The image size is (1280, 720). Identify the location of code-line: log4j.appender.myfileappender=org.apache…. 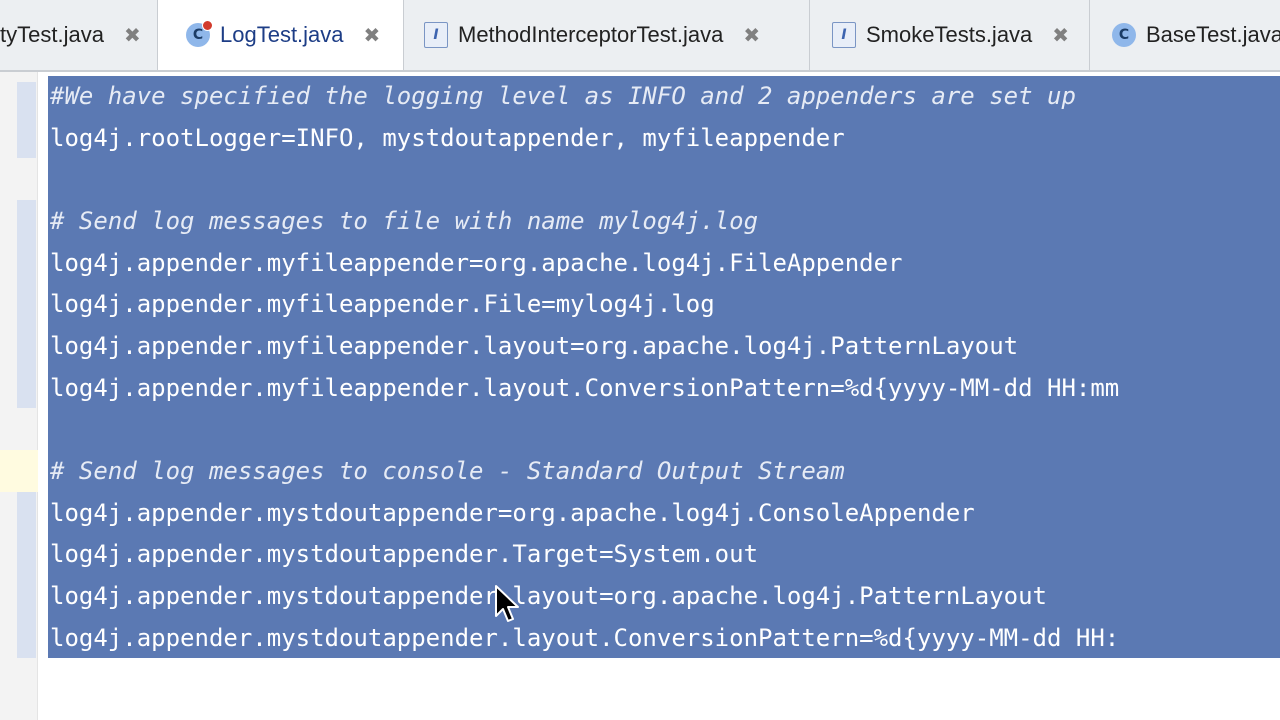
(476, 263).